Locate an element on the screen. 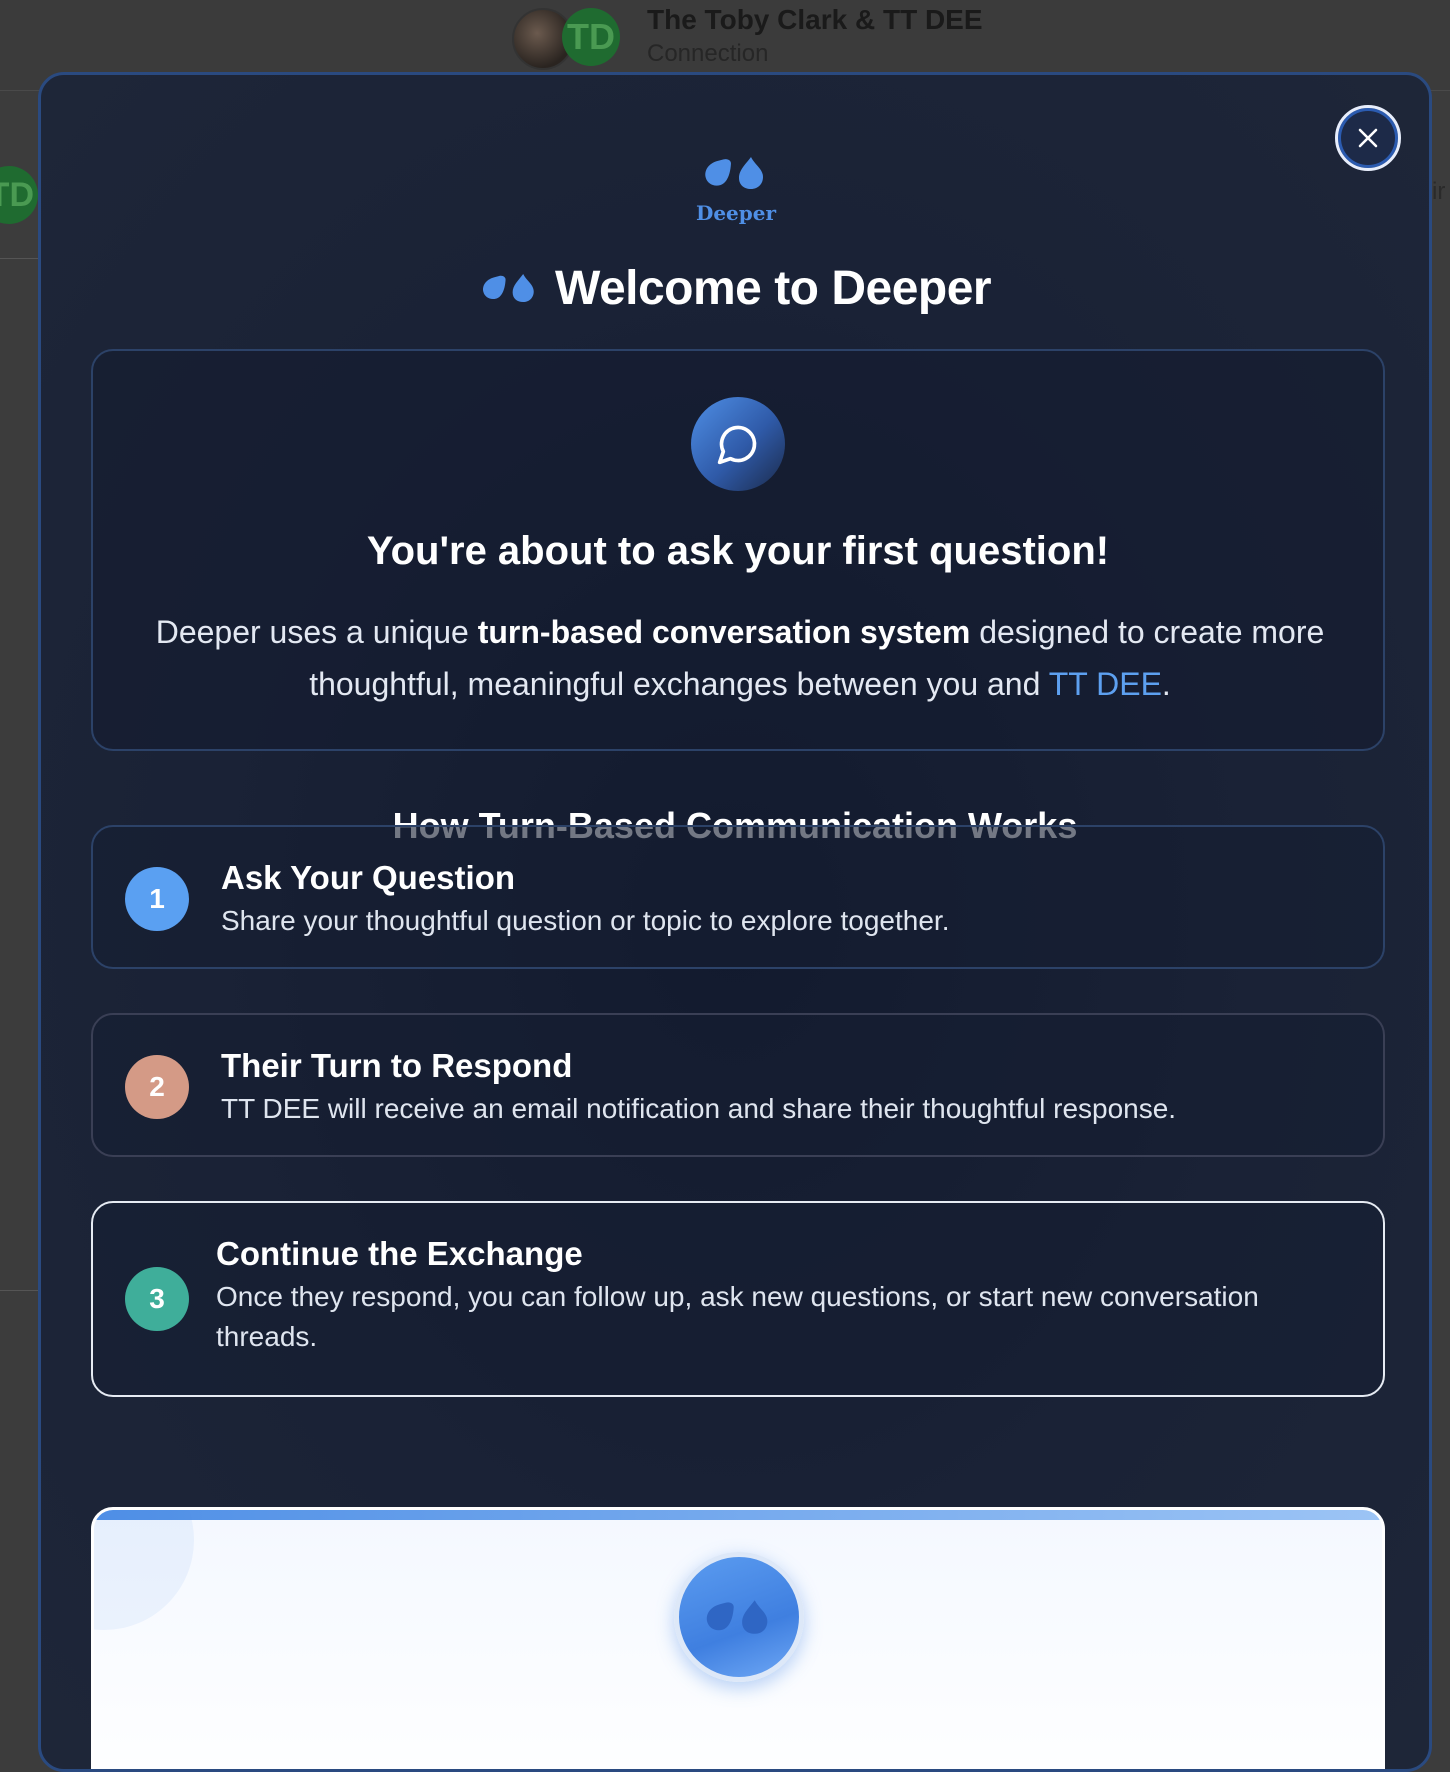 The width and height of the screenshot is (1450, 1772). step-title: Continue the Exchange is located at coordinates (399, 1253).